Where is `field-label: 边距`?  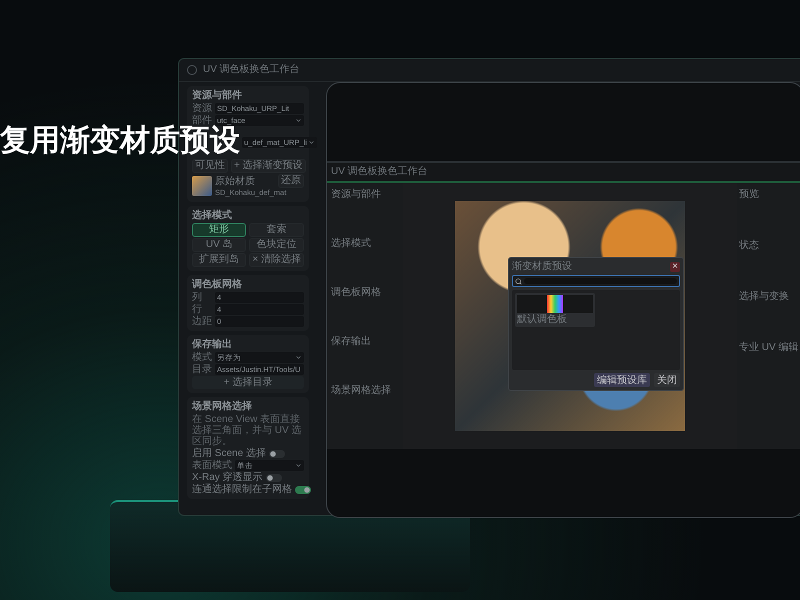
field-label: 边距 is located at coordinates (202, 321).